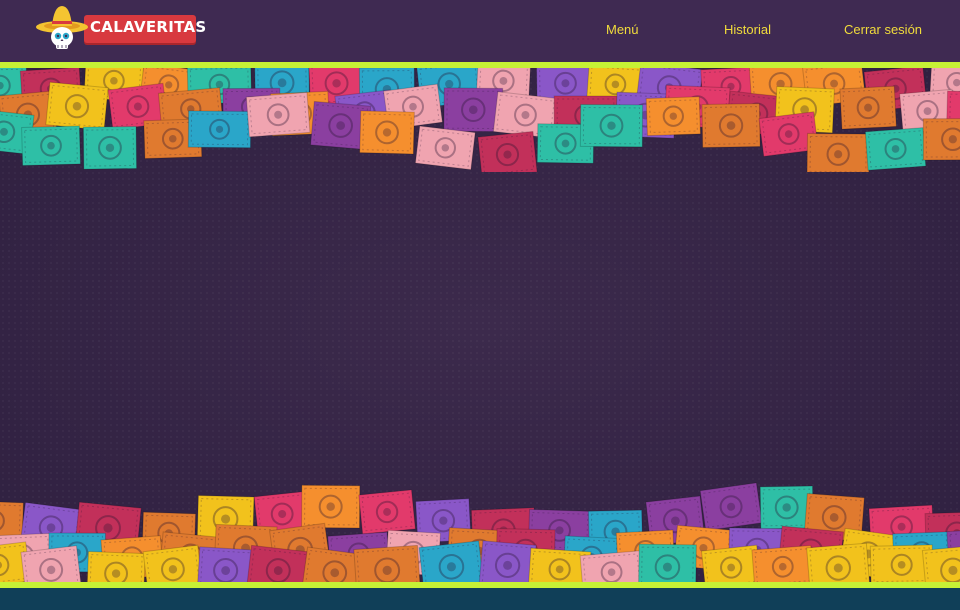  I want to click on nav-historial-link: Historial, so click(747, 29).